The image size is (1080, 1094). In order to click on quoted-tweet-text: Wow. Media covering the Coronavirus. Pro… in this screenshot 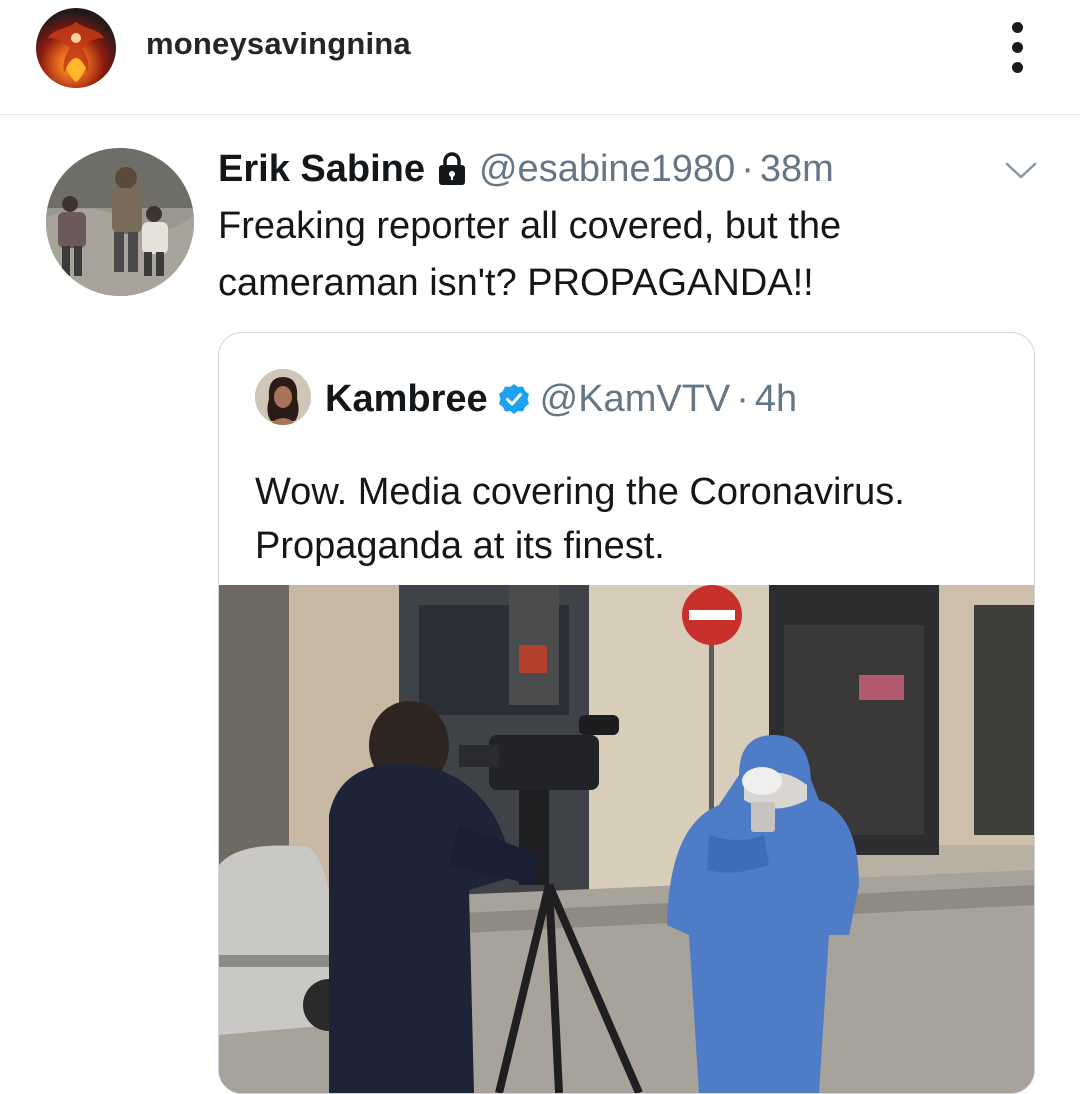, I will do `click(580, 519)`.